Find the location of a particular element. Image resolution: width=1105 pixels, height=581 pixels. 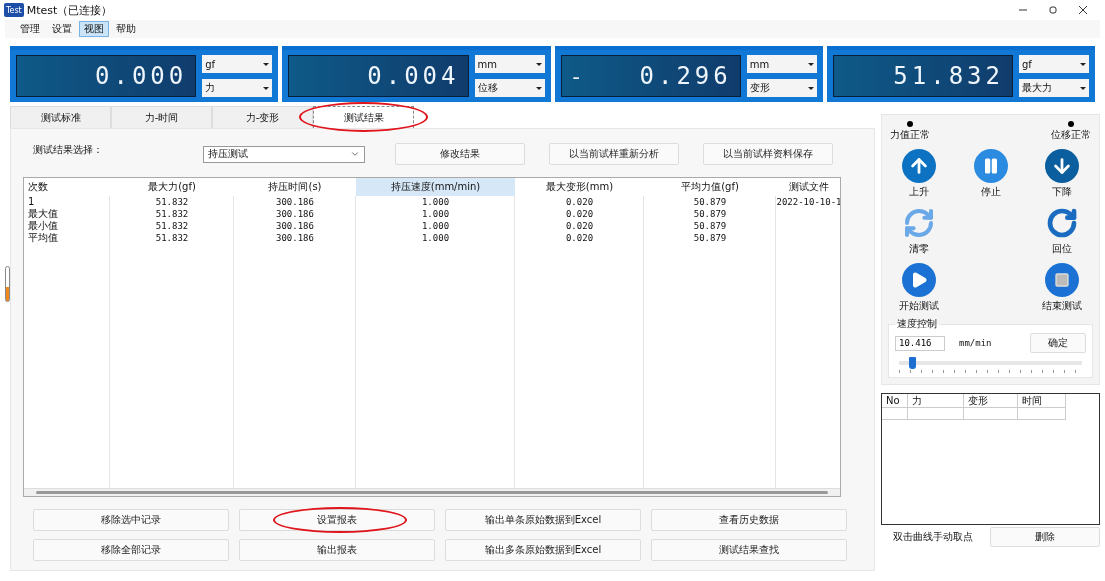

arrow-up-icon is located at coordinates (919, 166).